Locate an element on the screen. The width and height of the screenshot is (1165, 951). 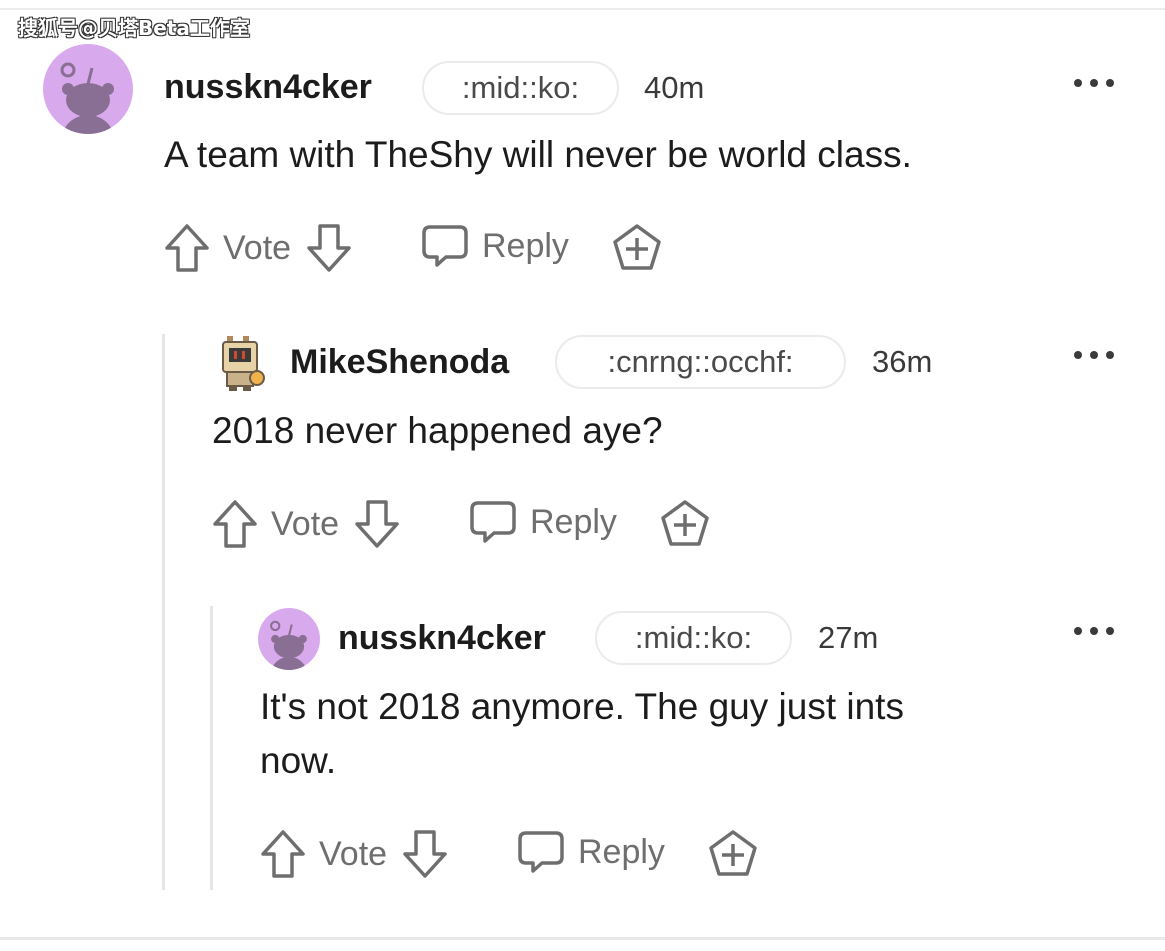
comment-timestamp: 27m is located at coordinates (848, 637).